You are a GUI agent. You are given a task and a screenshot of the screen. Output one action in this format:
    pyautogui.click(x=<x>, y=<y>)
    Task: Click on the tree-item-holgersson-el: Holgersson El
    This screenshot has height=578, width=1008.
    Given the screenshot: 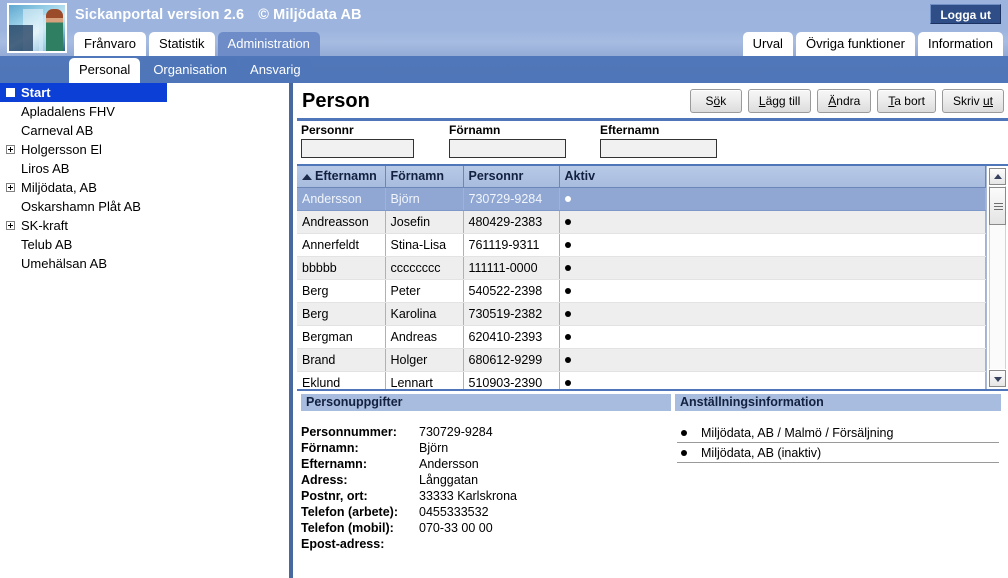 What is the action you would take?
    pyautogui.click(x=144, y=149)
    